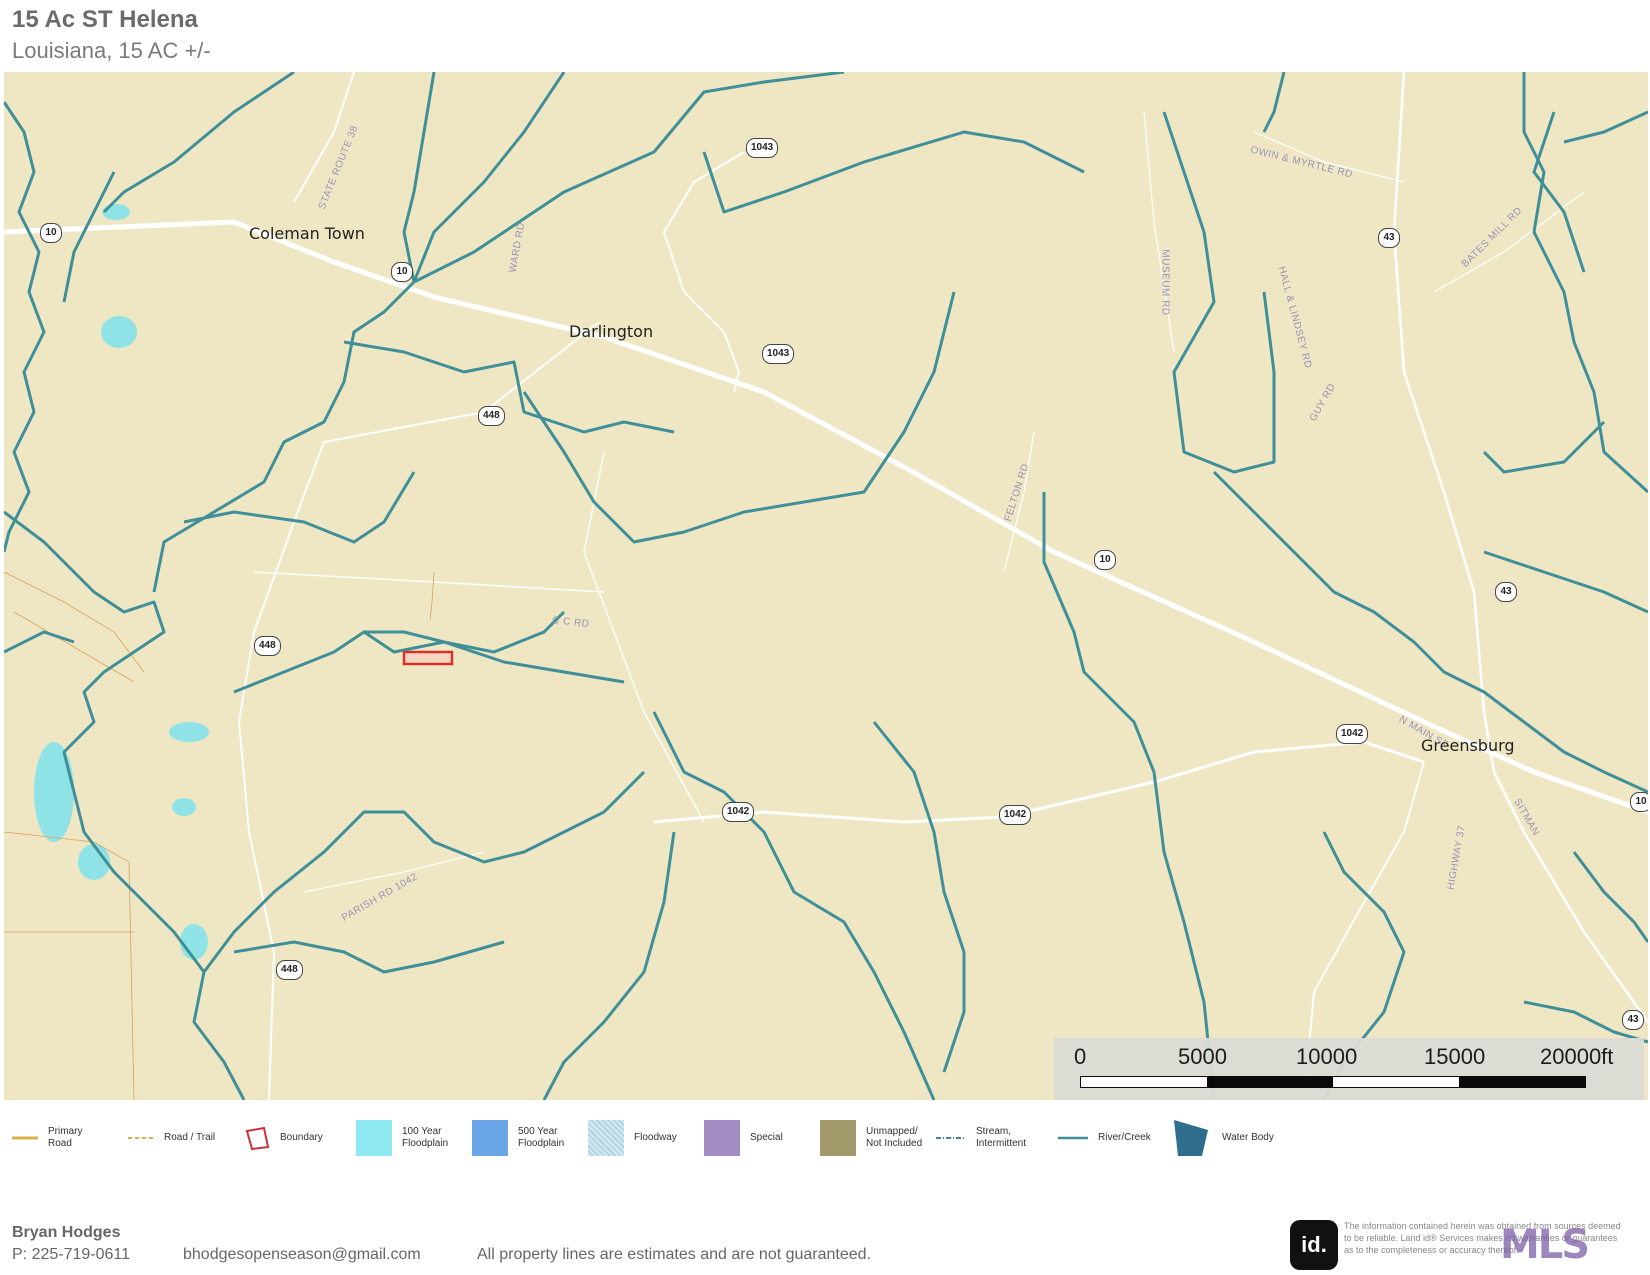 This screenshot has height=1275, width=1650. What do you see at coordinates (1165, 282) in the screenshot?
I see `road-label-museum-rd: MUSEUM RD` at bounding box center [1165, 282].